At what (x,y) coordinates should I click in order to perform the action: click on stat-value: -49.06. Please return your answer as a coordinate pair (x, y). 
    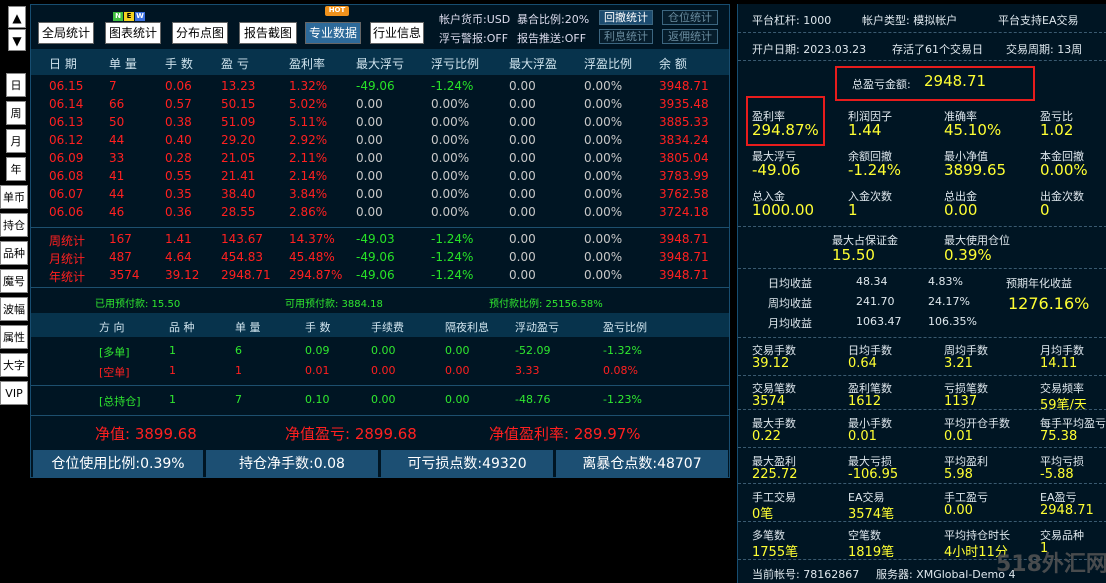
    Looking at the image, I should click on (776, 170).